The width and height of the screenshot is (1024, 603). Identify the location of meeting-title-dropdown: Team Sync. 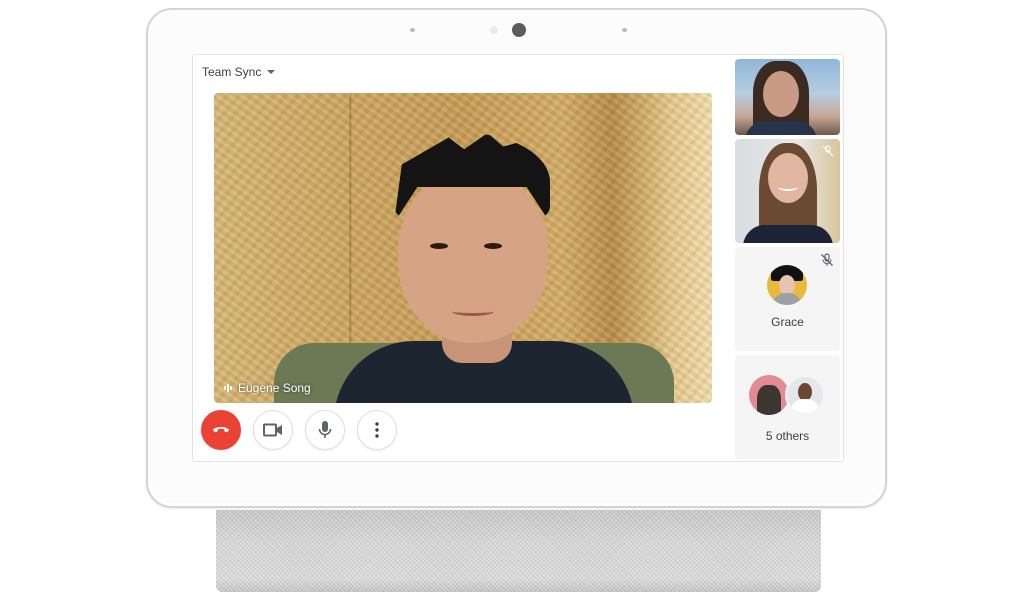
(239, 72).